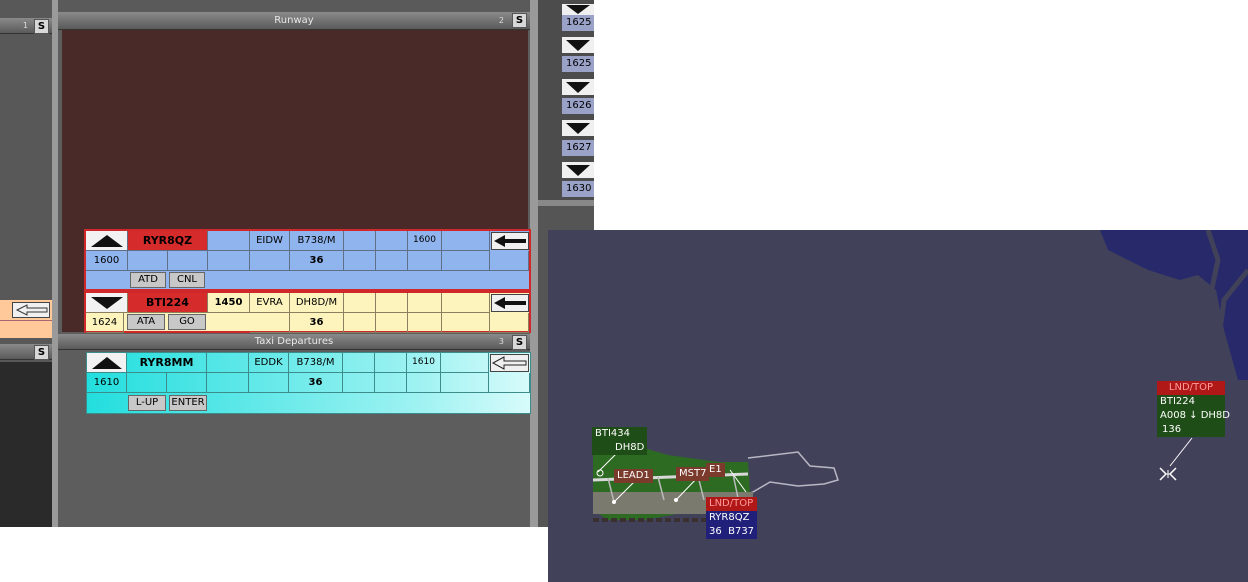 Image resolution: width=1248 pixels, height=582 pixels. What do you see at coordinates (107, 261) in the screenshot?
I see `strip-time-bottom: 1600` at bounding box center [107, 261].